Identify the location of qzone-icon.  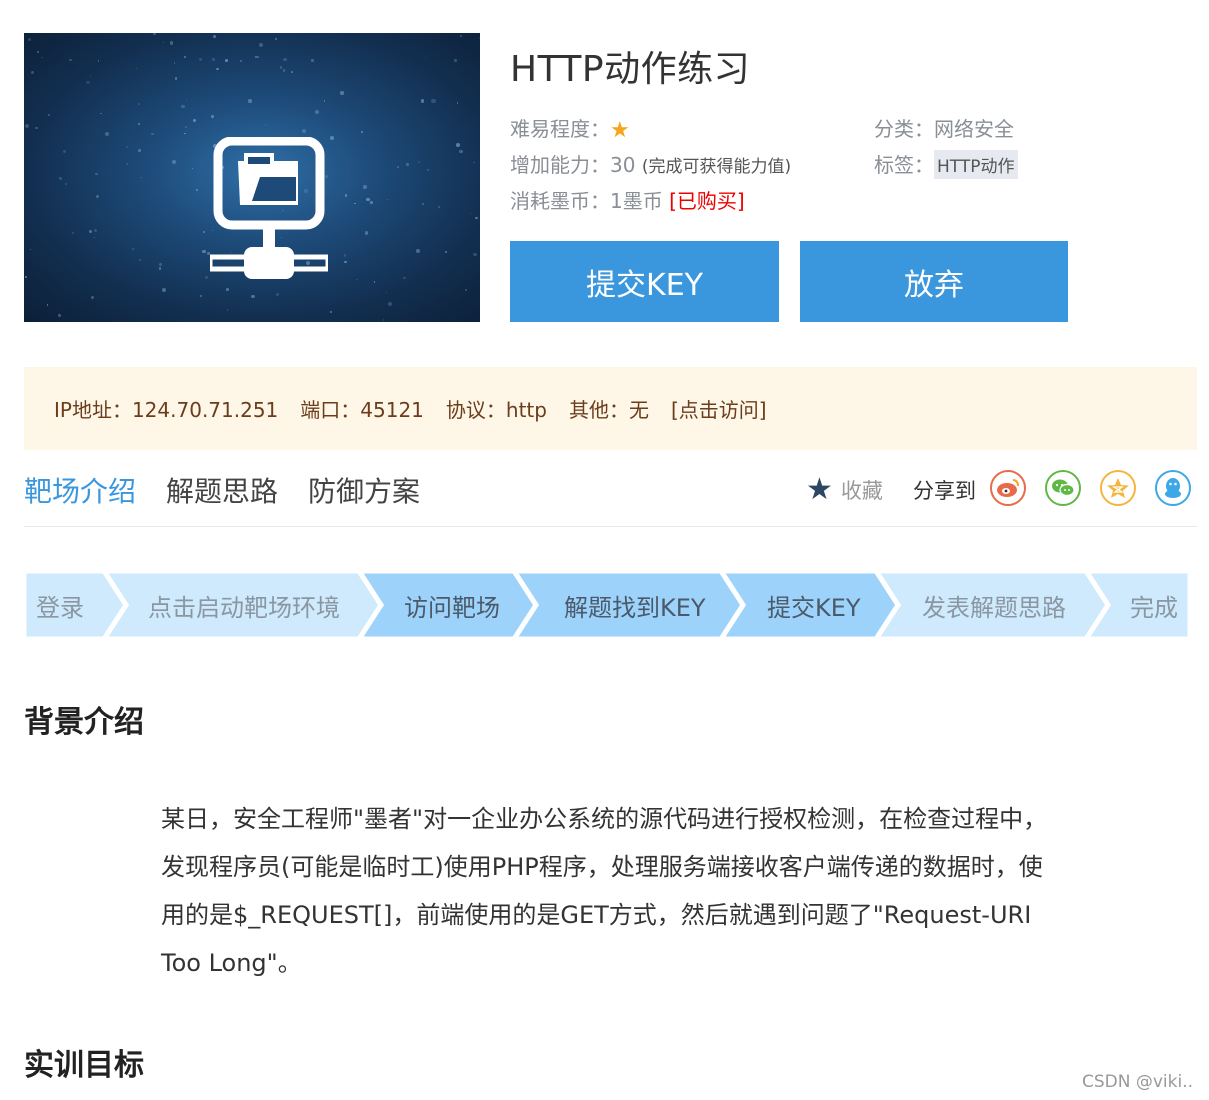
(1118, 488).